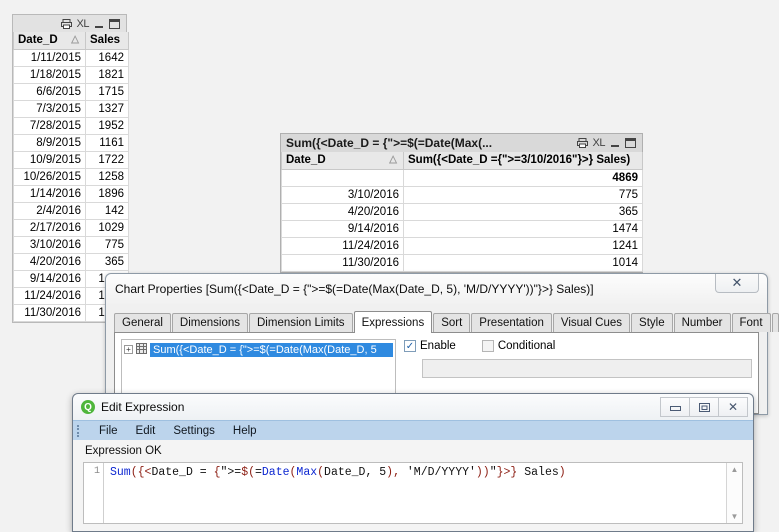  What do you see at coordinates (245, 431) in the screenshot?
I see `menu-help: Help` at bounding box center [245, 431].